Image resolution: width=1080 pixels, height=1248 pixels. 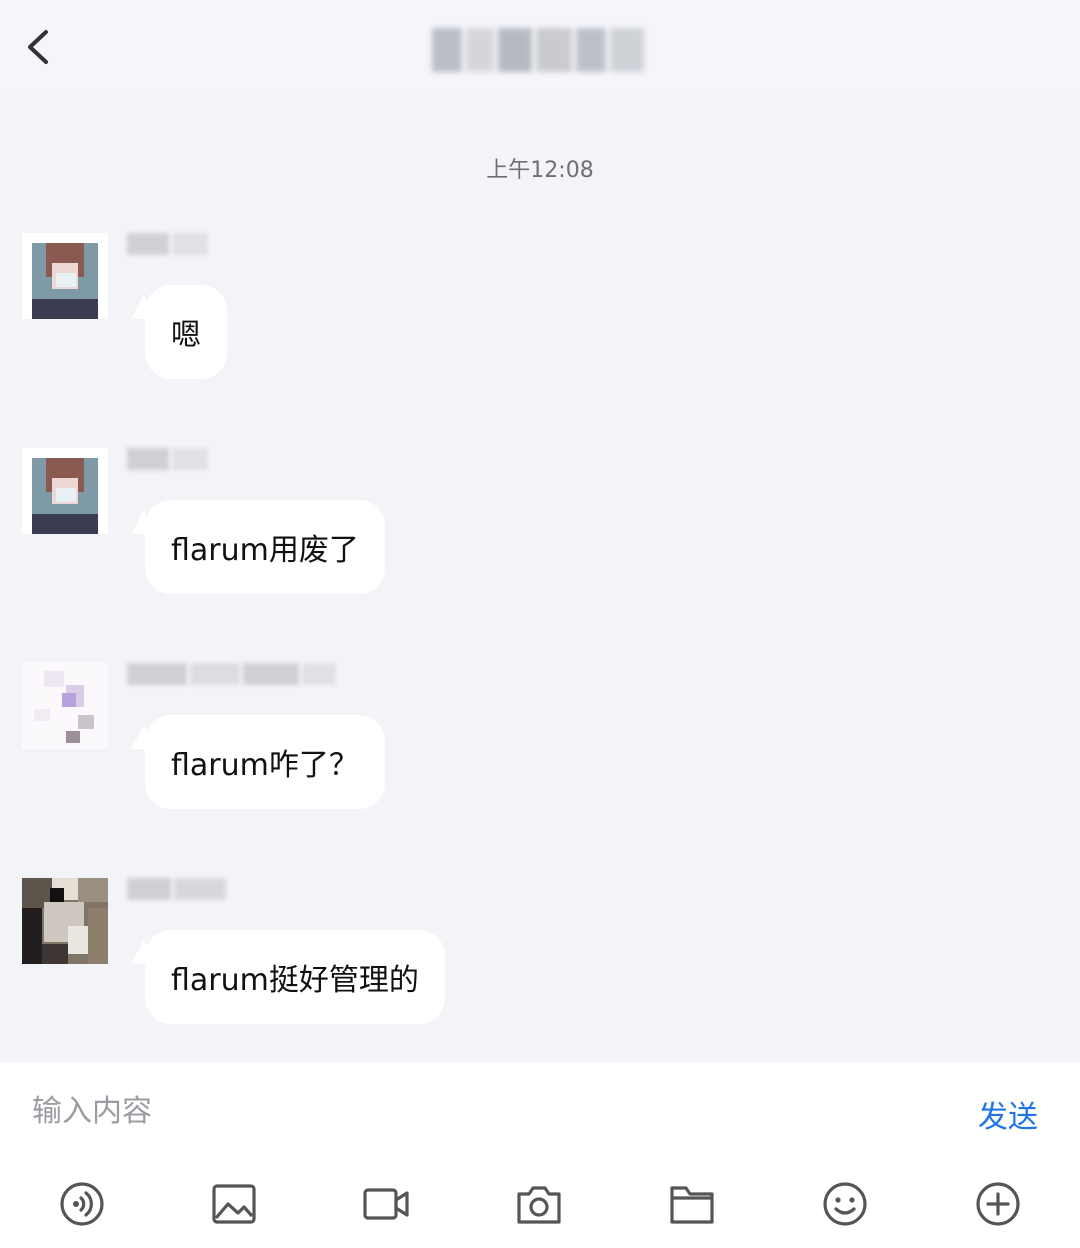 I want to click on message-item: flarum用废了, so click(x=322, y=548).